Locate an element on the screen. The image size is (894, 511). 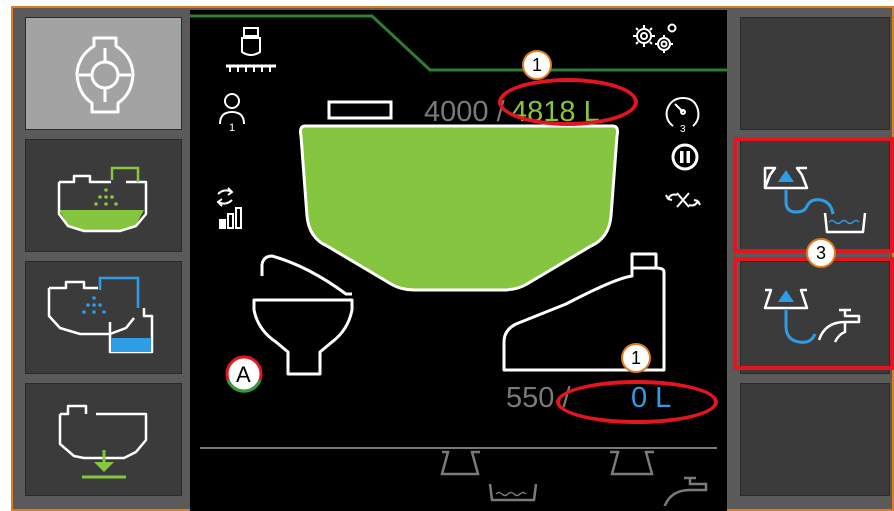
auto-mode-letter: A is located at coordinates (243, 374).